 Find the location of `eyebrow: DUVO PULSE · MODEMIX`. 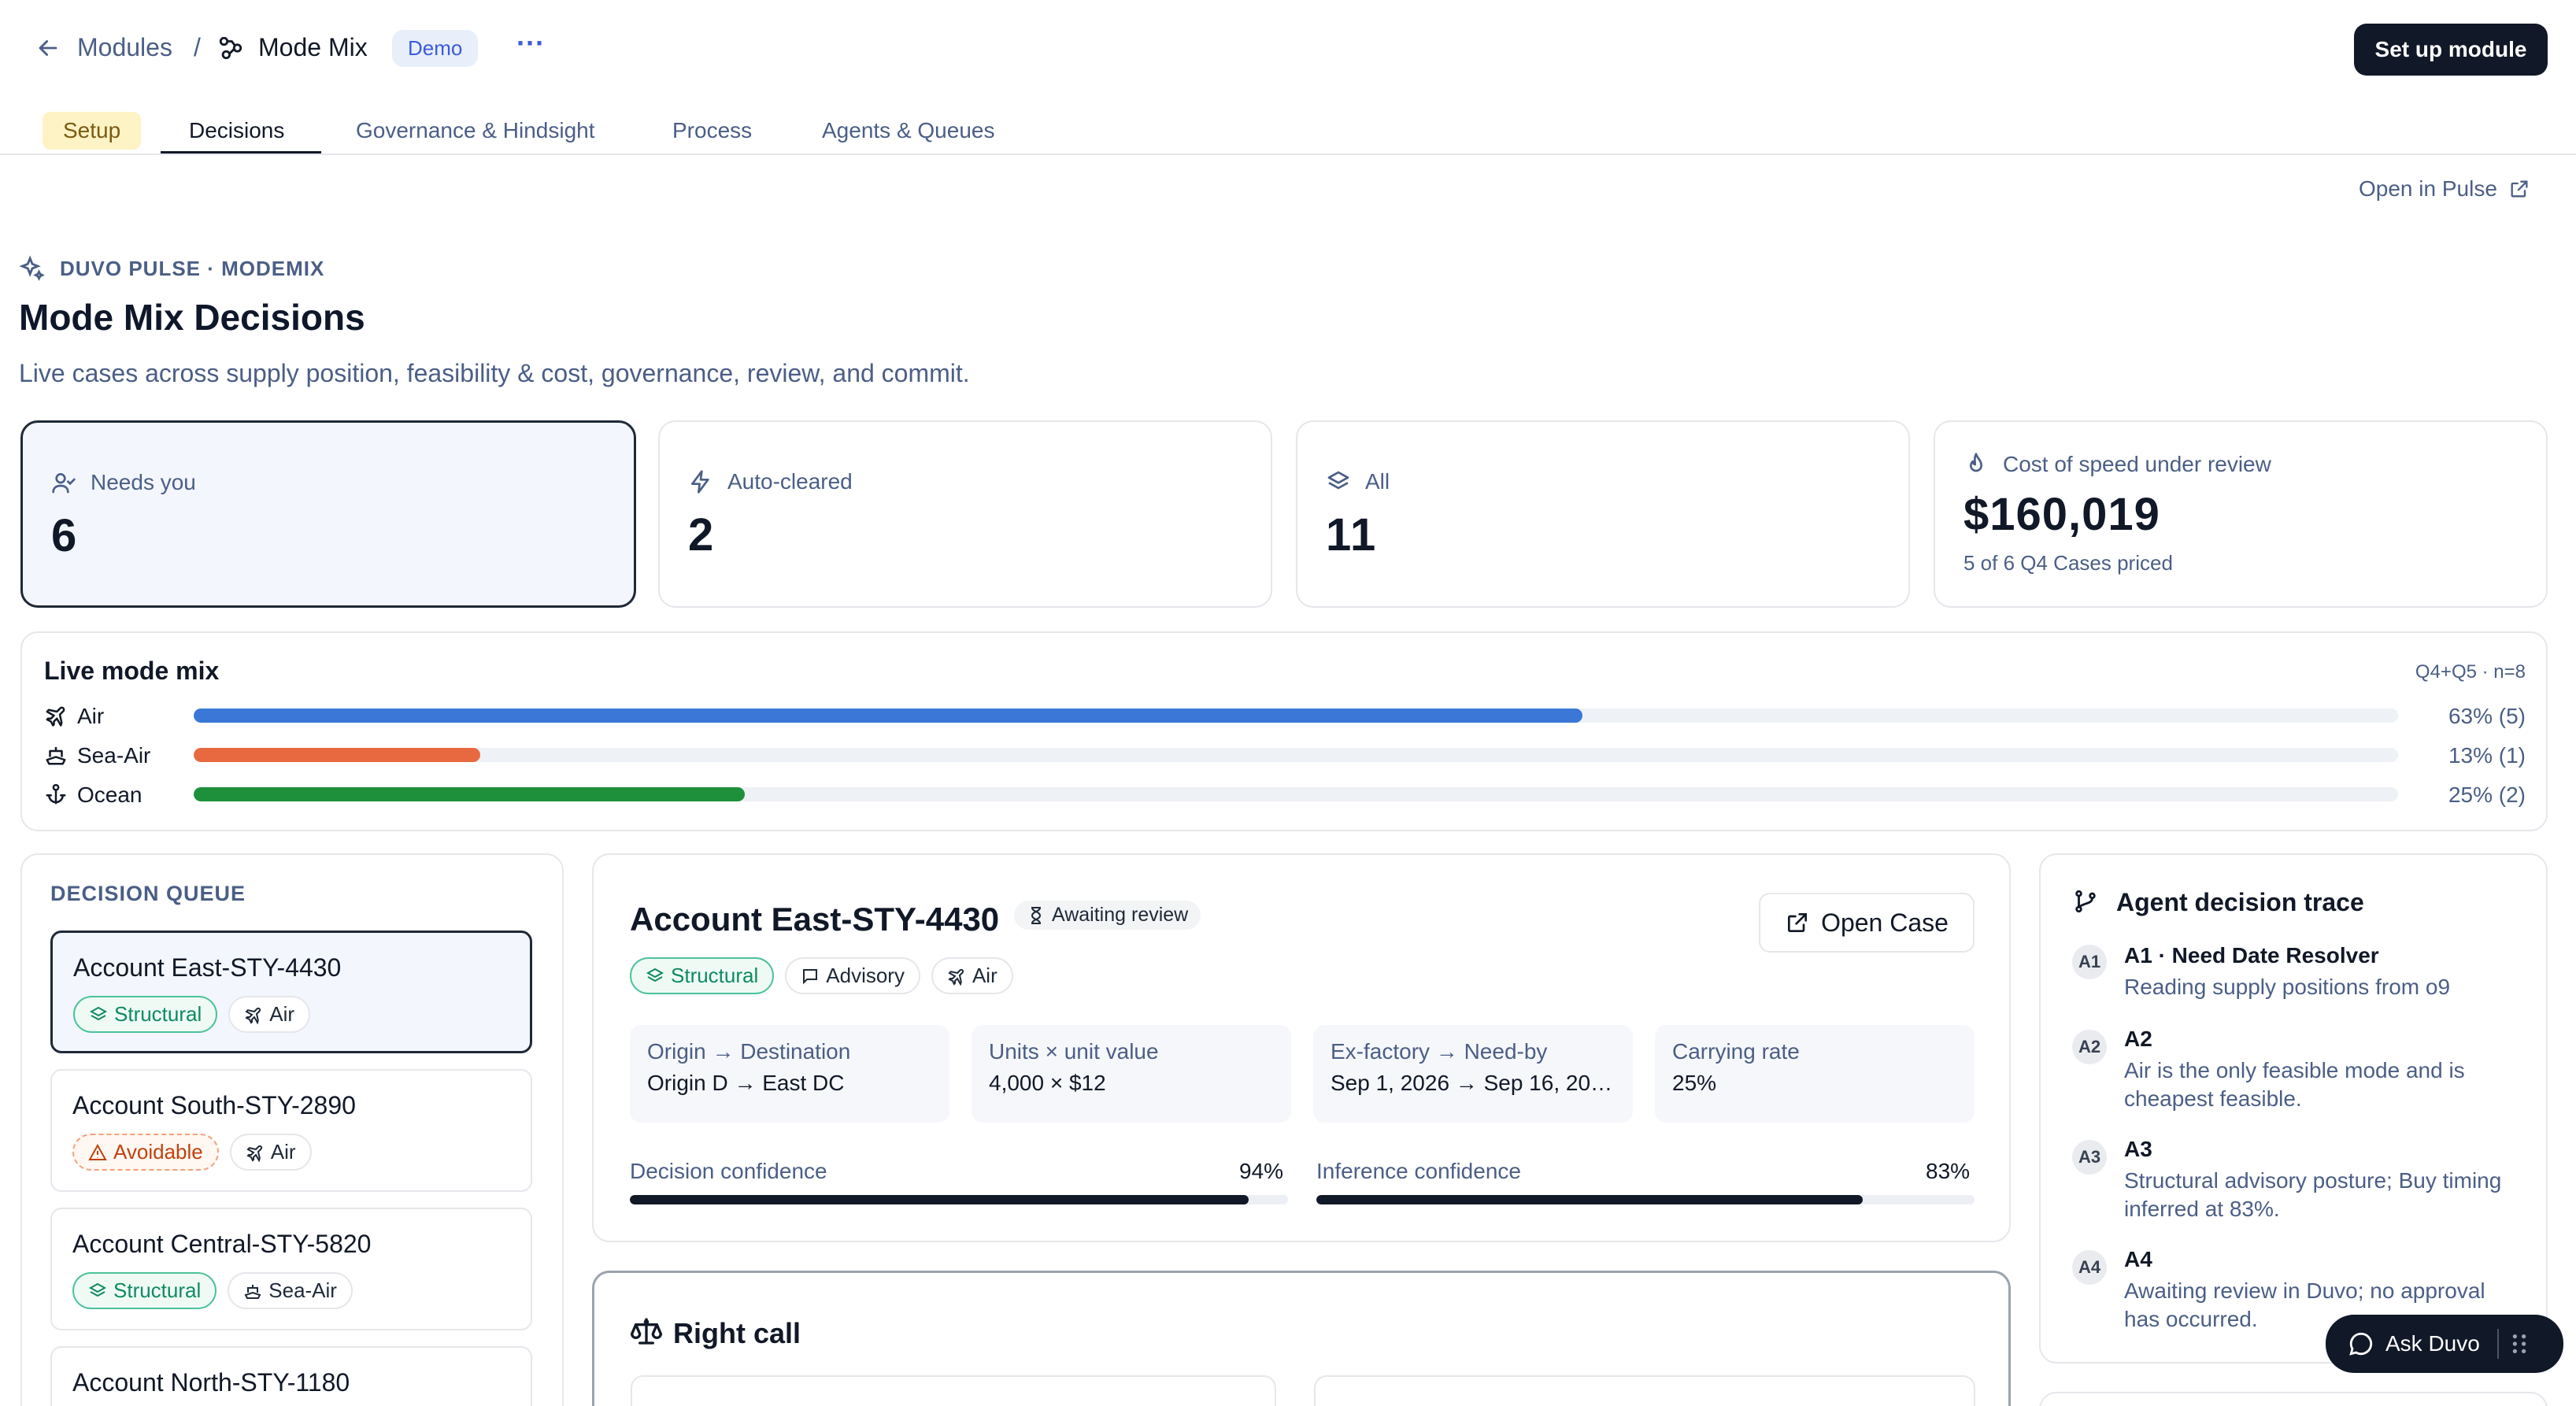

eyebrow: DUVO PULSE · MODEMIX is located at coordinates (192, 268).